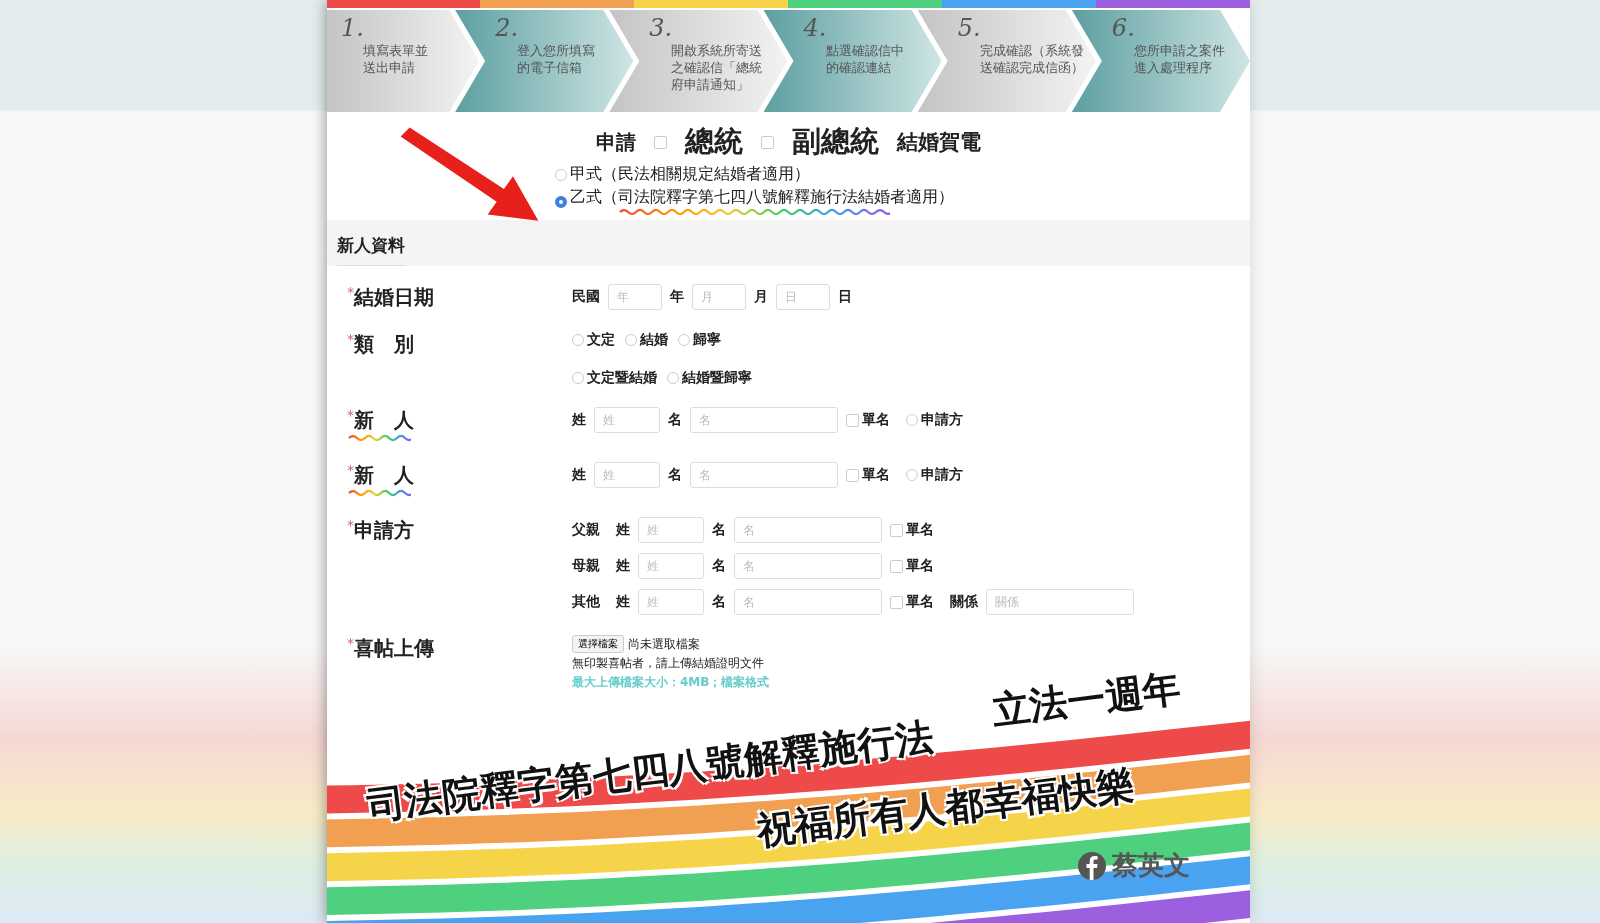 The width and height of the screenshot is (1600, 923). Describe the element at coordinates (835, 142) in the screenshot. I see `title-option: 副總統` at that location.